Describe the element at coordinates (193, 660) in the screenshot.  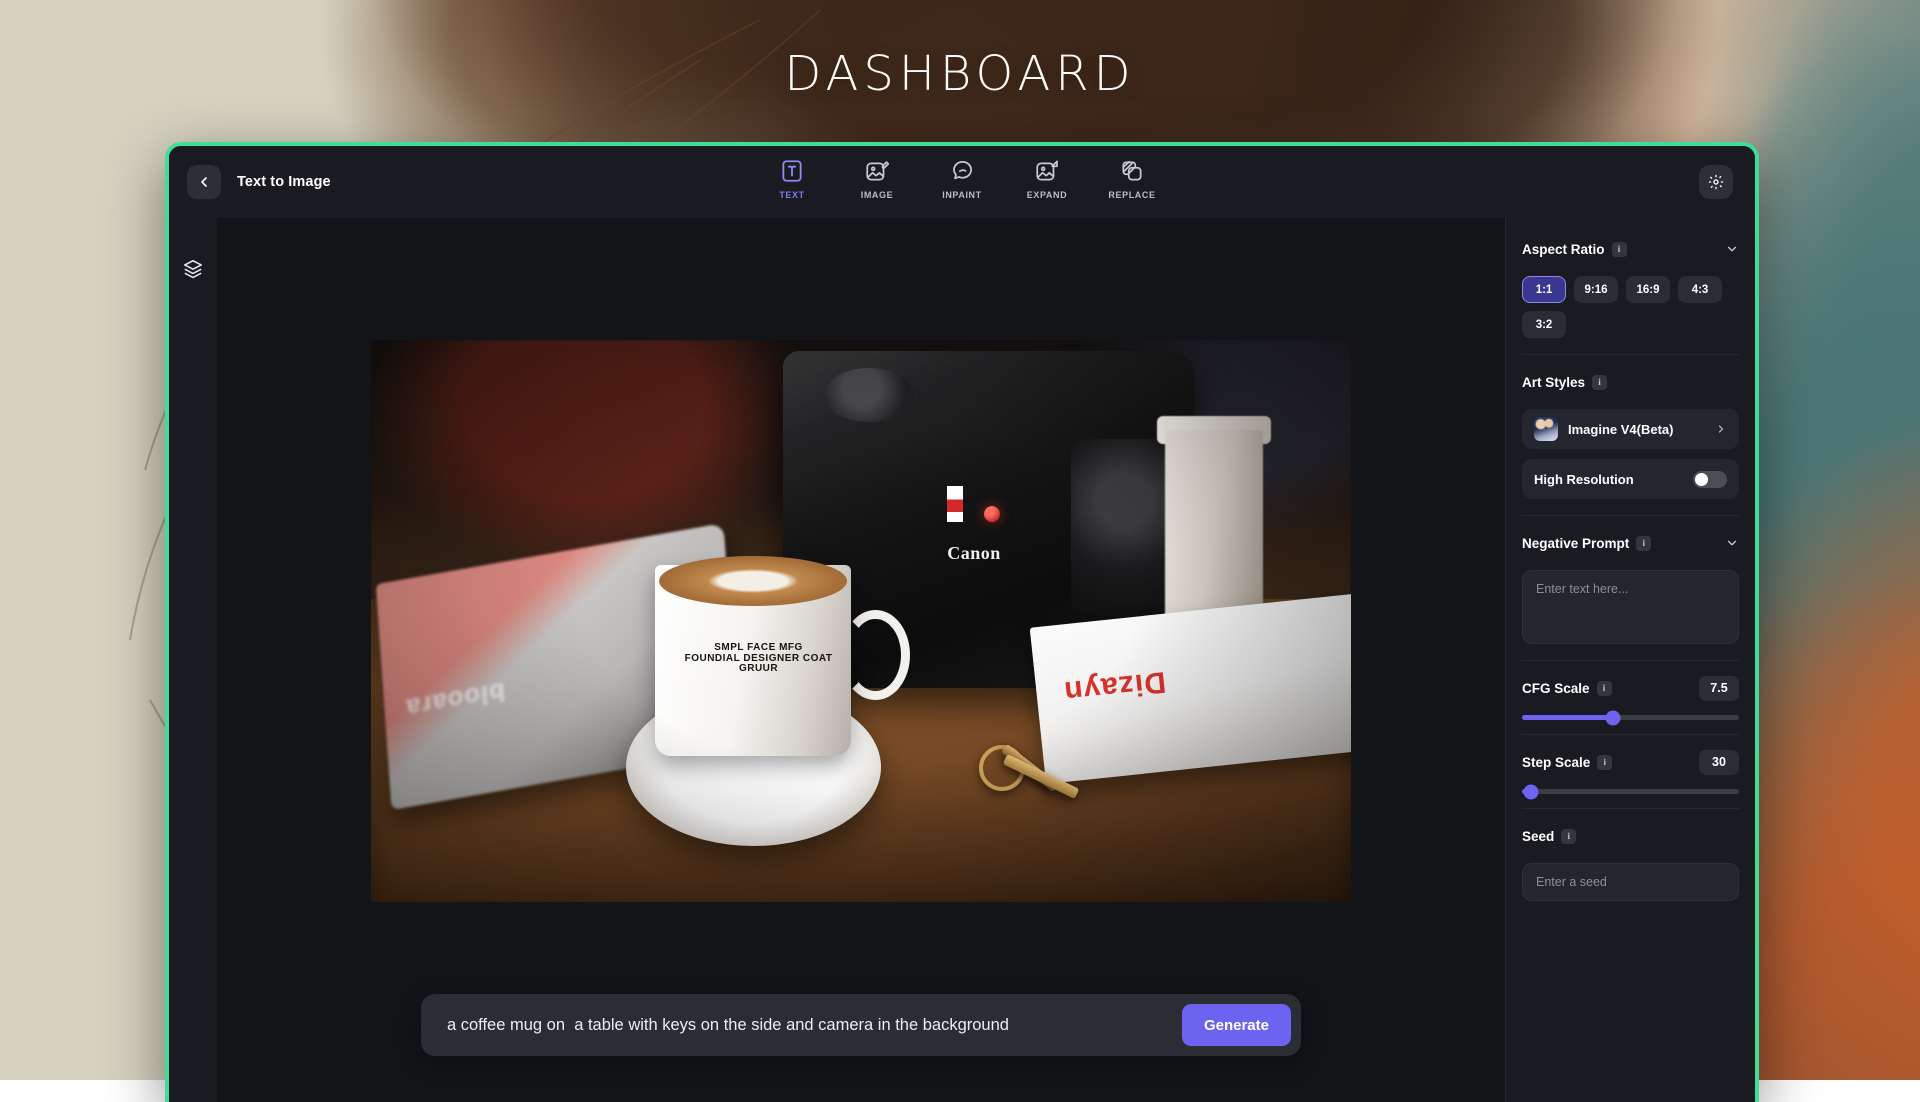
I see `left-rail` at that location.